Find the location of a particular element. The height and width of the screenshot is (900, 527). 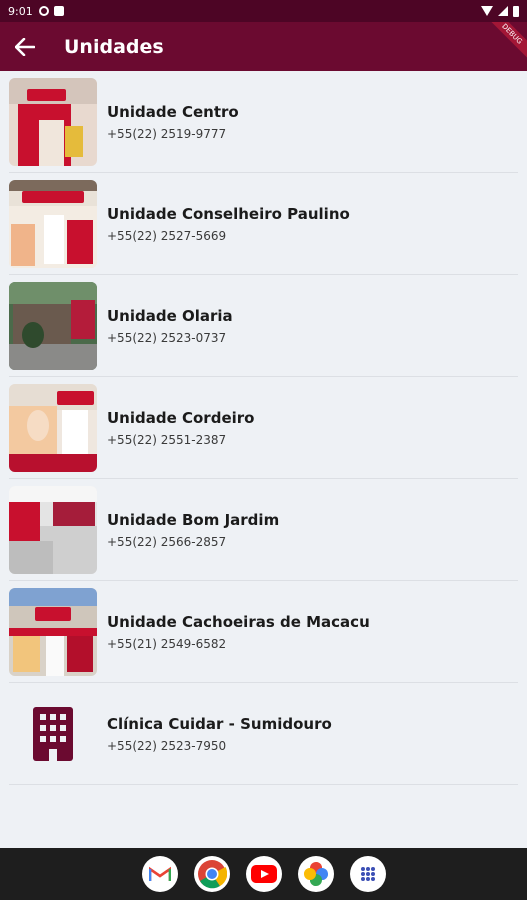

youtube-icon is located at coordinates (263, 874).